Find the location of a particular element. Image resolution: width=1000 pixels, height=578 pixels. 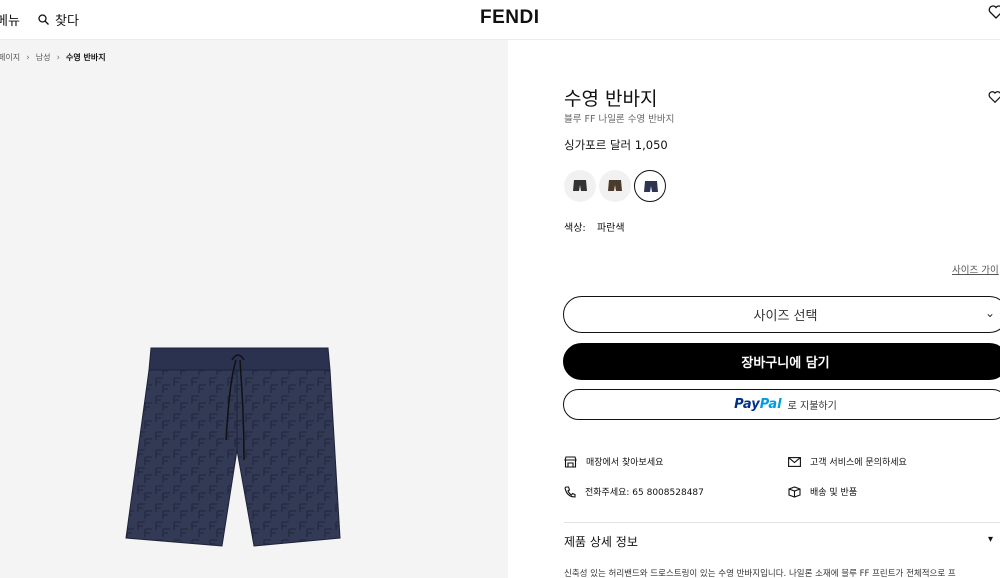

size-select-label: 사이즈 선택 is located at coordinates (785, 316).